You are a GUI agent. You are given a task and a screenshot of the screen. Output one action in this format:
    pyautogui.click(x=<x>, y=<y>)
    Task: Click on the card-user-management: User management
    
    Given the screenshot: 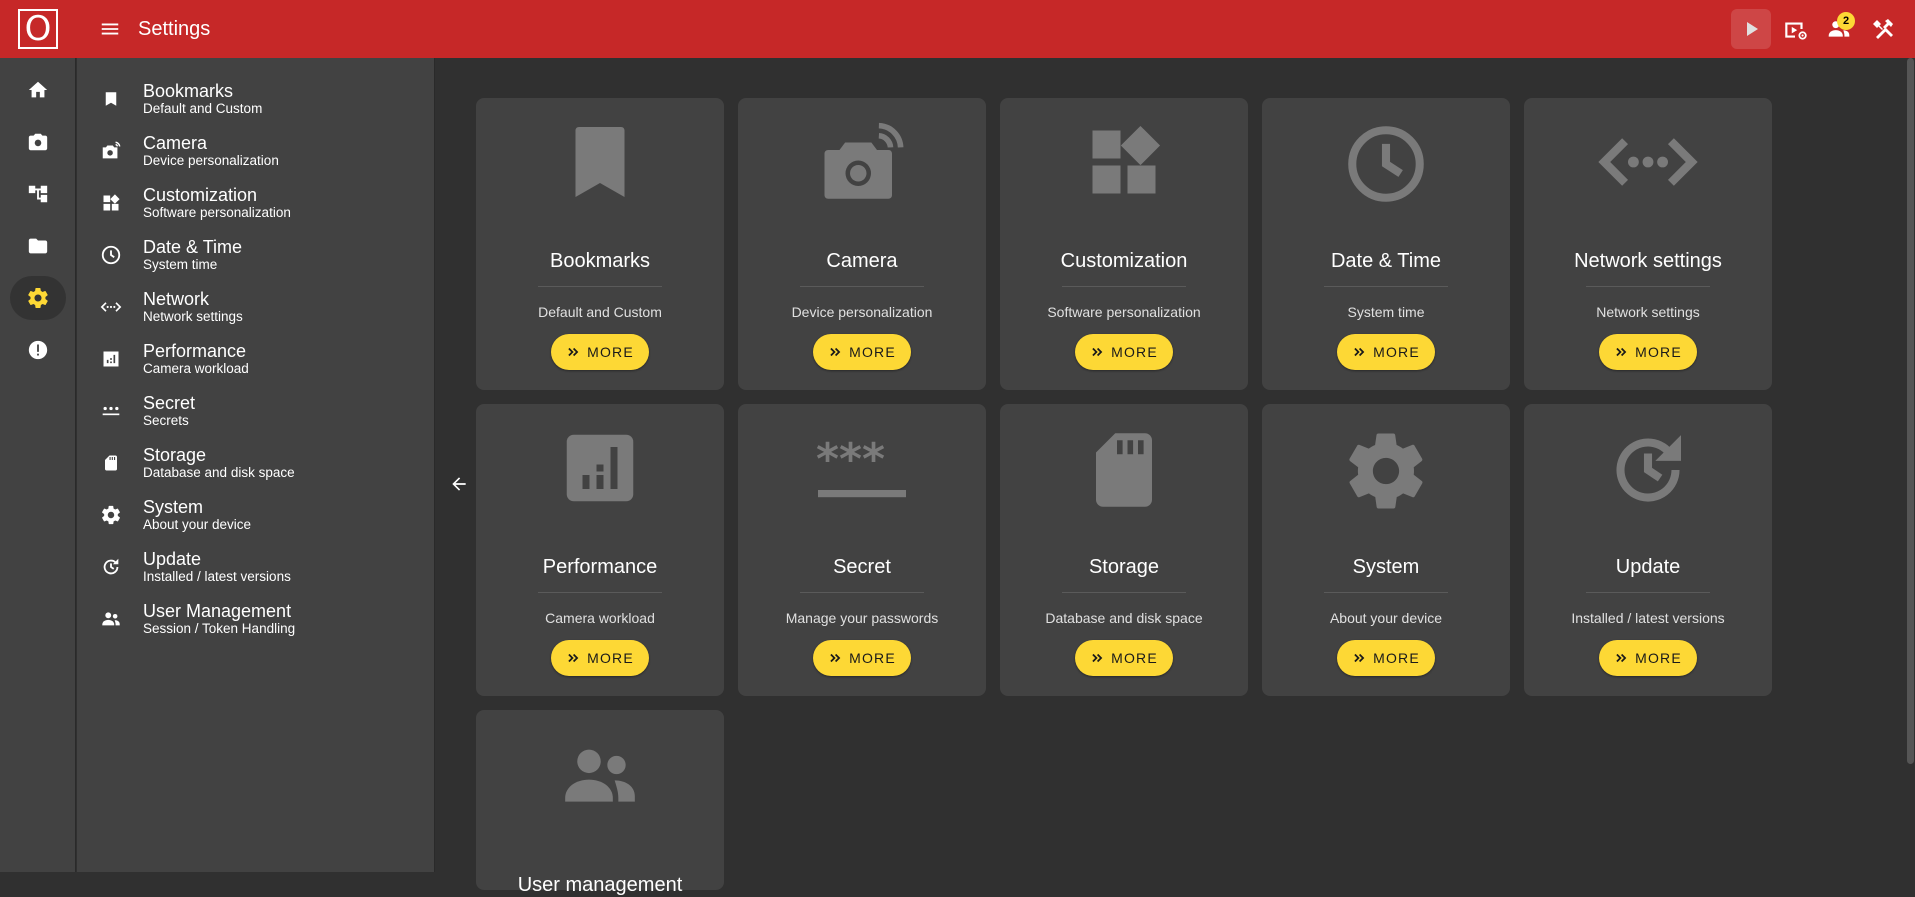 What is the action you would take?
    pyautogui.click(x=600, y=803)
    